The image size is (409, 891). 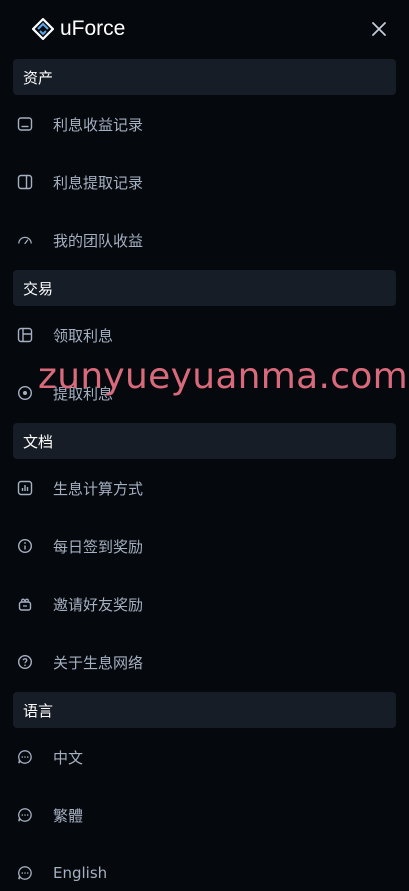 I want to click on menu-item-label: 利息提取记录, so click(x=98, y=182).